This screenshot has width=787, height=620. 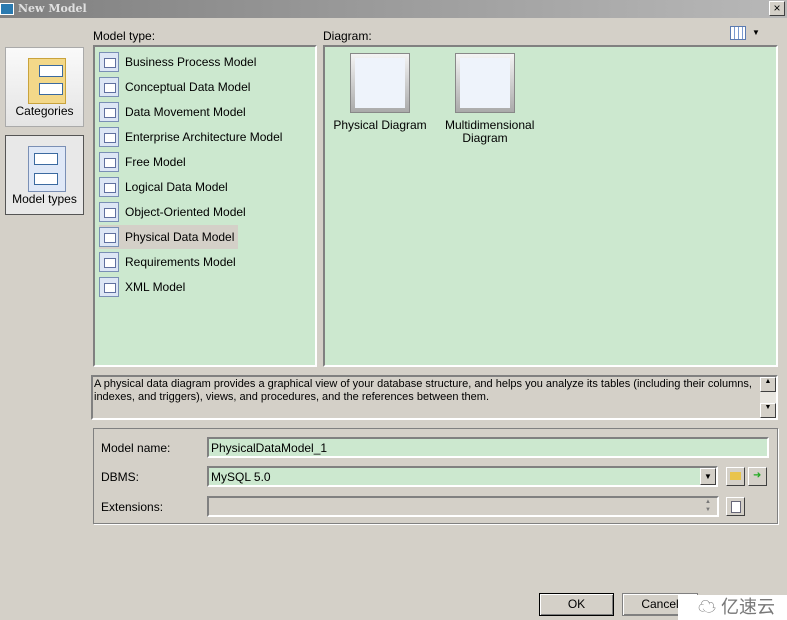 I want to click on categories-label: Categories, so click(x=44, y=111).